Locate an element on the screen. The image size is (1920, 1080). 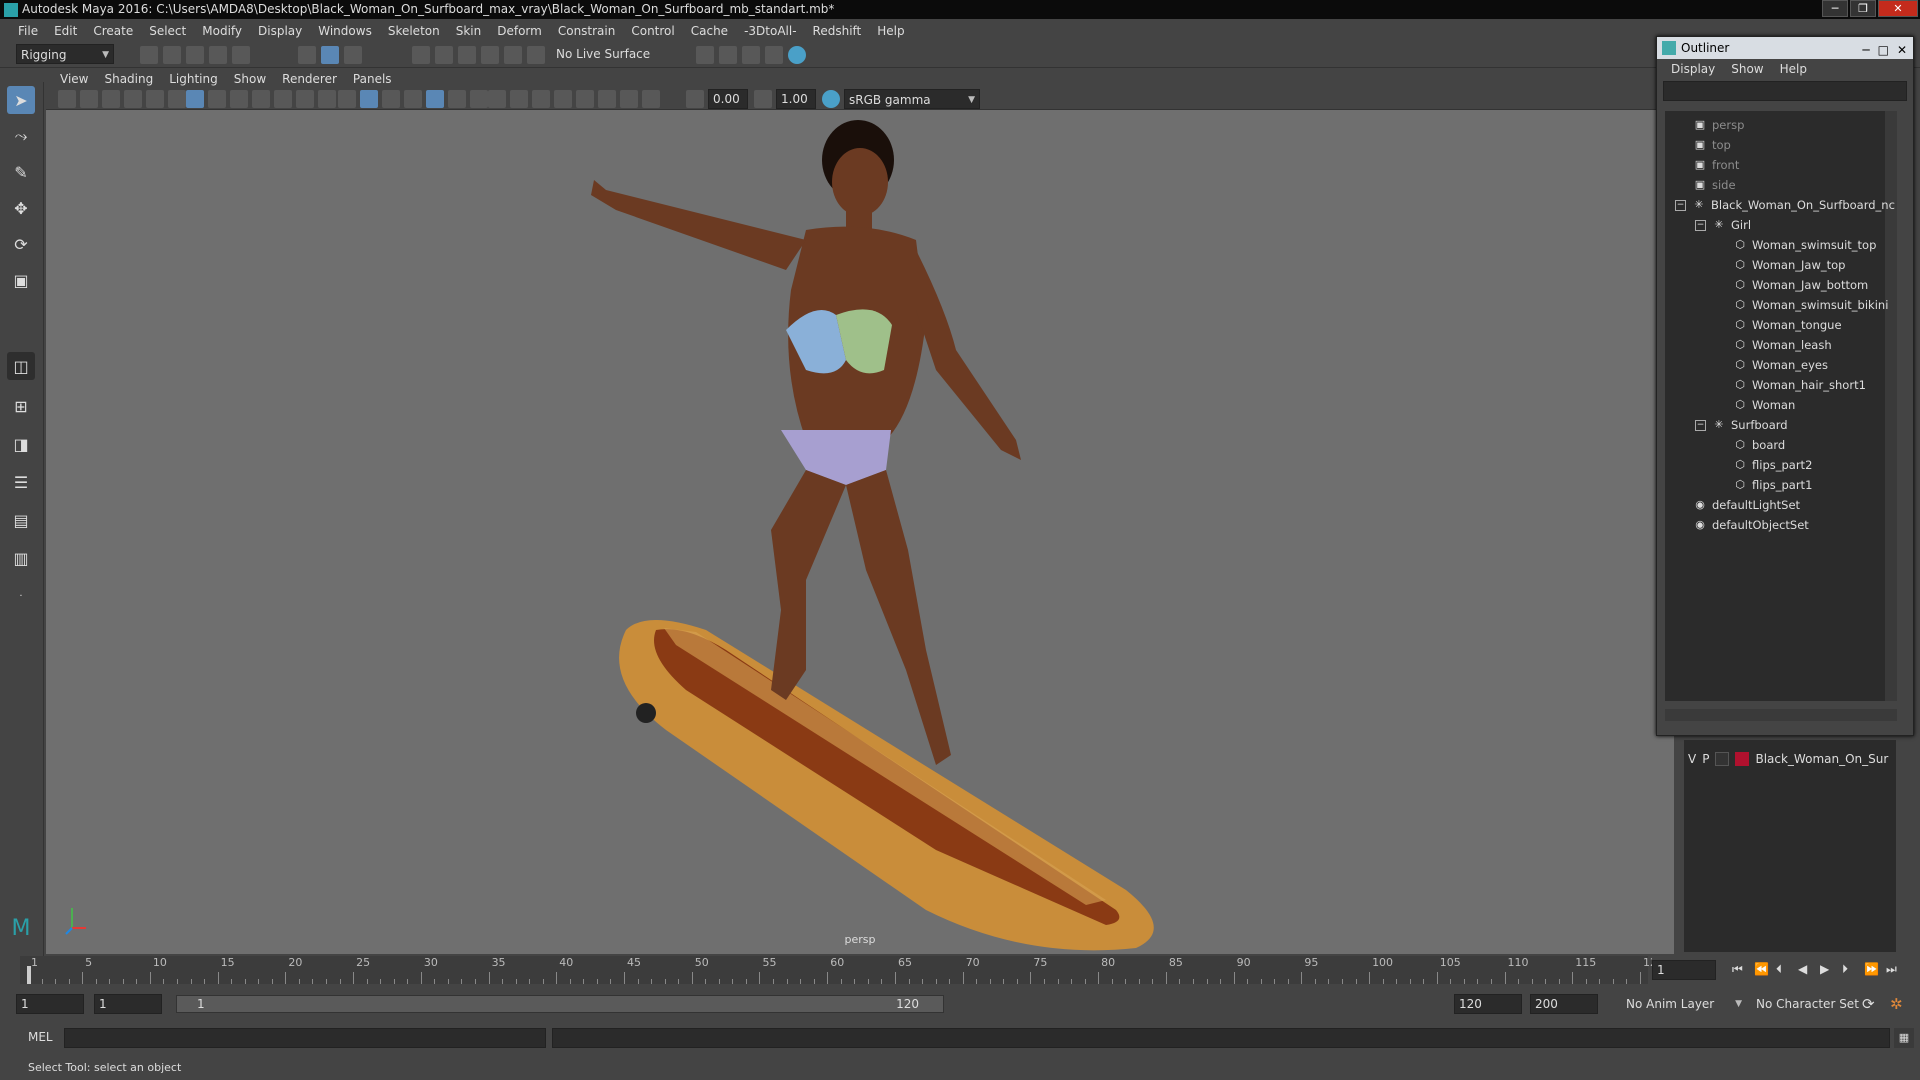
outliner-menu-display: Display is located at coordinates (1693, 69).